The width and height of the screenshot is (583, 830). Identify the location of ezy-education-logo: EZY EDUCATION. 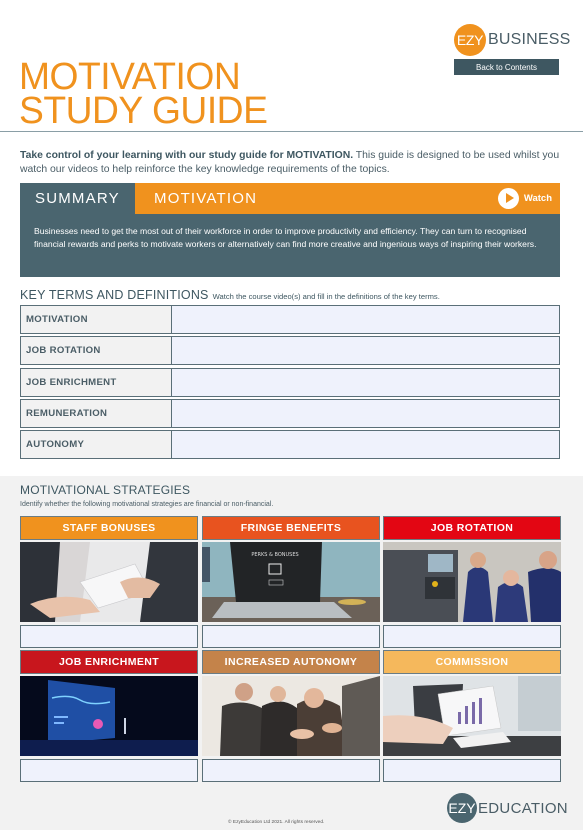
(507, 808).